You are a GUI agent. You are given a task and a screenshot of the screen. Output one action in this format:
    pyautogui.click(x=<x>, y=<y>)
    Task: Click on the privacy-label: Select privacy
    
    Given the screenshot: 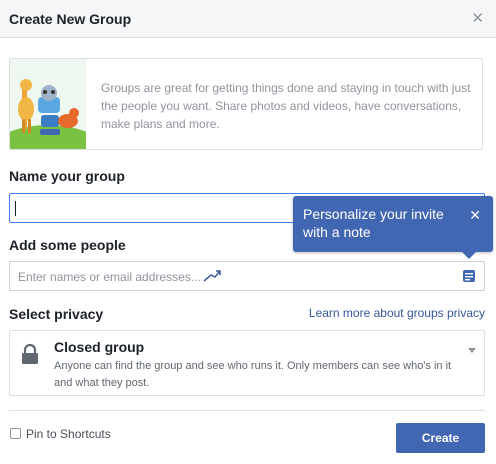 What is the action you would take?
    pyautogui.click(x=56, y=314)
    